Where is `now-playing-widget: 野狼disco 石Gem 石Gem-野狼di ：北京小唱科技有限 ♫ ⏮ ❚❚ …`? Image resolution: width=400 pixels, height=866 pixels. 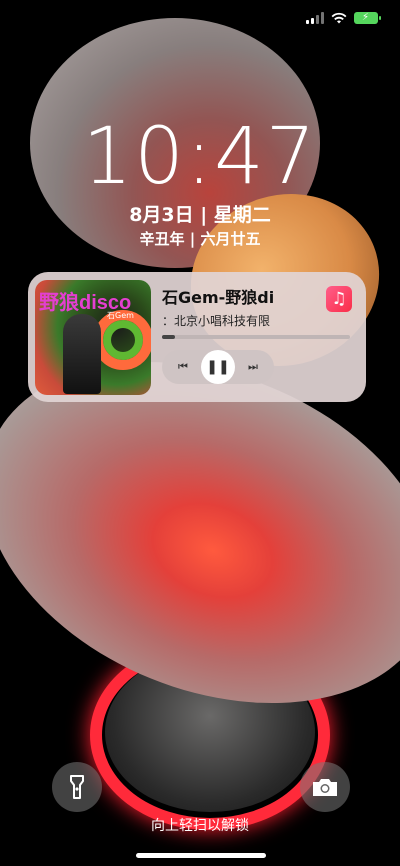
now-playing-widget: 野狼disco 石Gem 石Gem-野狼di ：北京小唱科技有限 ♫ ⏮ ❚❚ … is located at coordinates (197, 337).